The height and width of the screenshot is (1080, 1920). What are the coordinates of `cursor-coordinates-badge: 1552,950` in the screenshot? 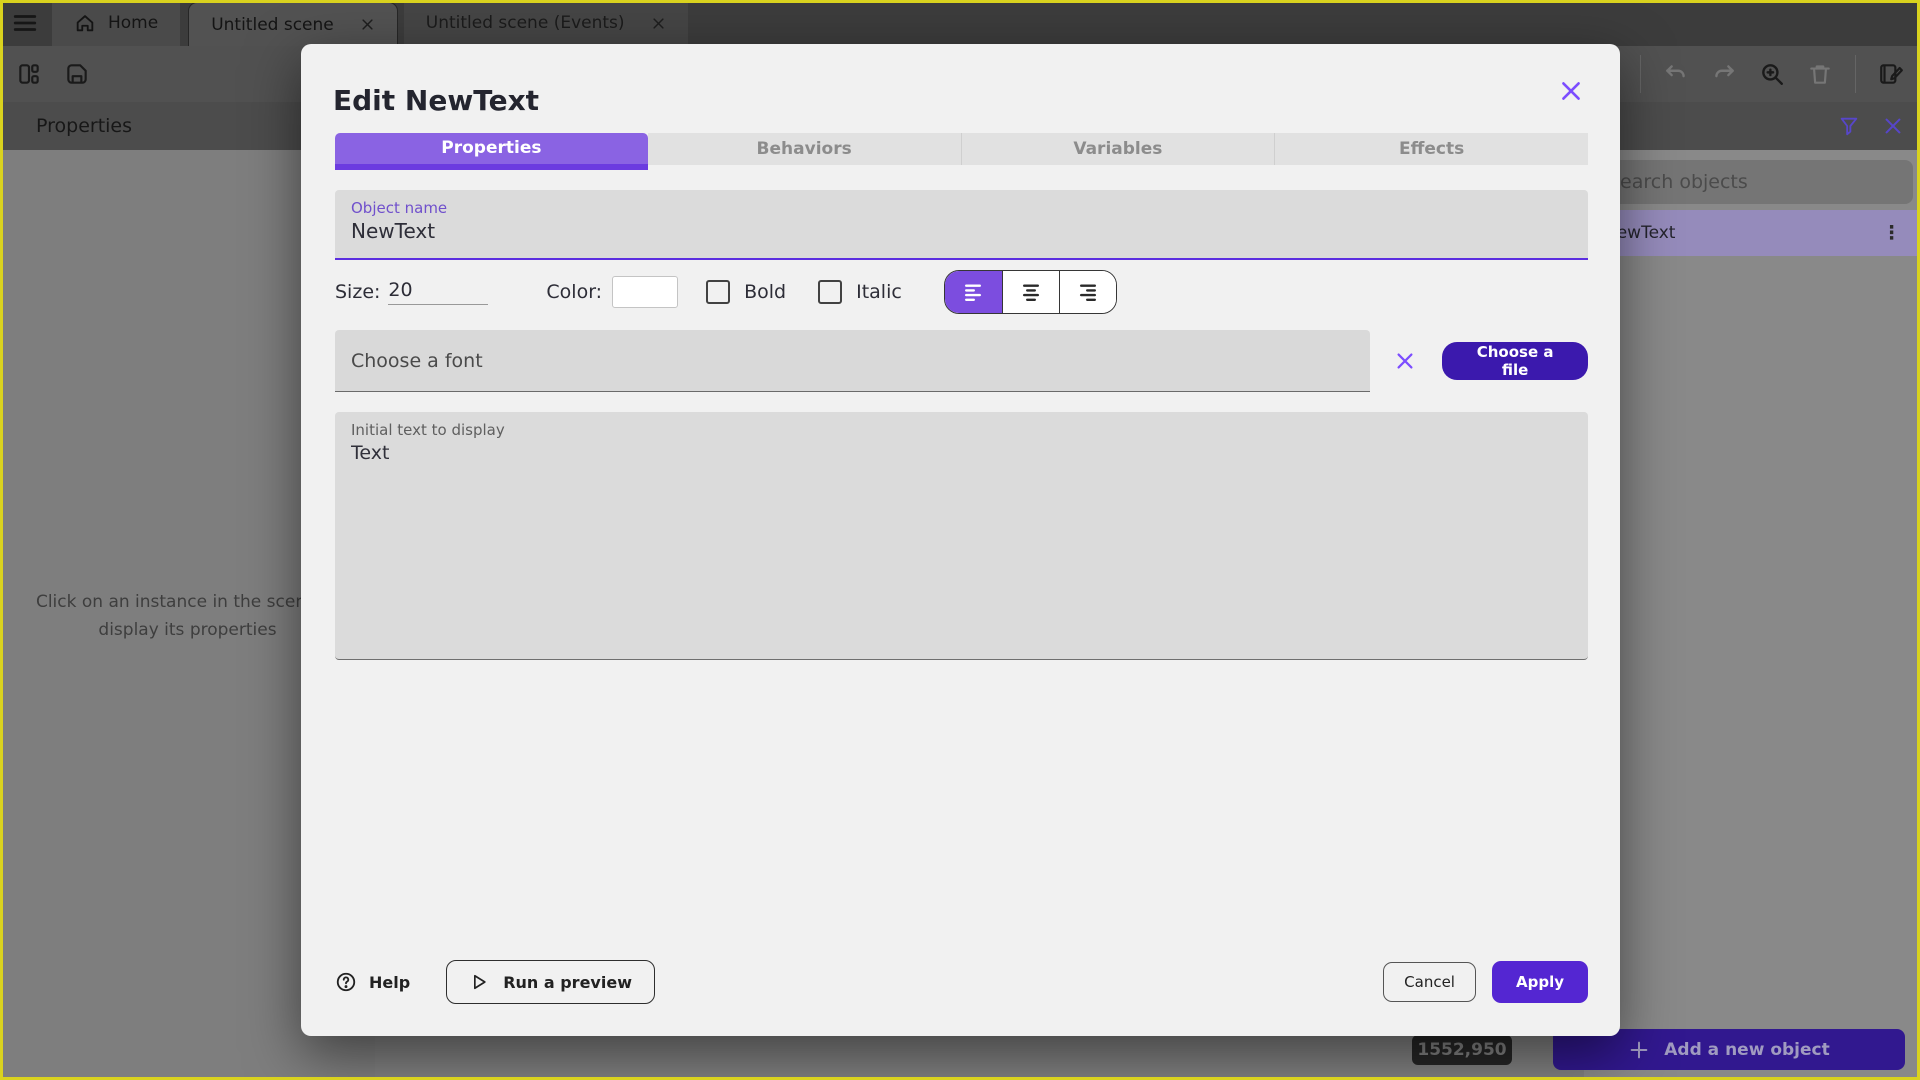 It's located at (1462, 1050).